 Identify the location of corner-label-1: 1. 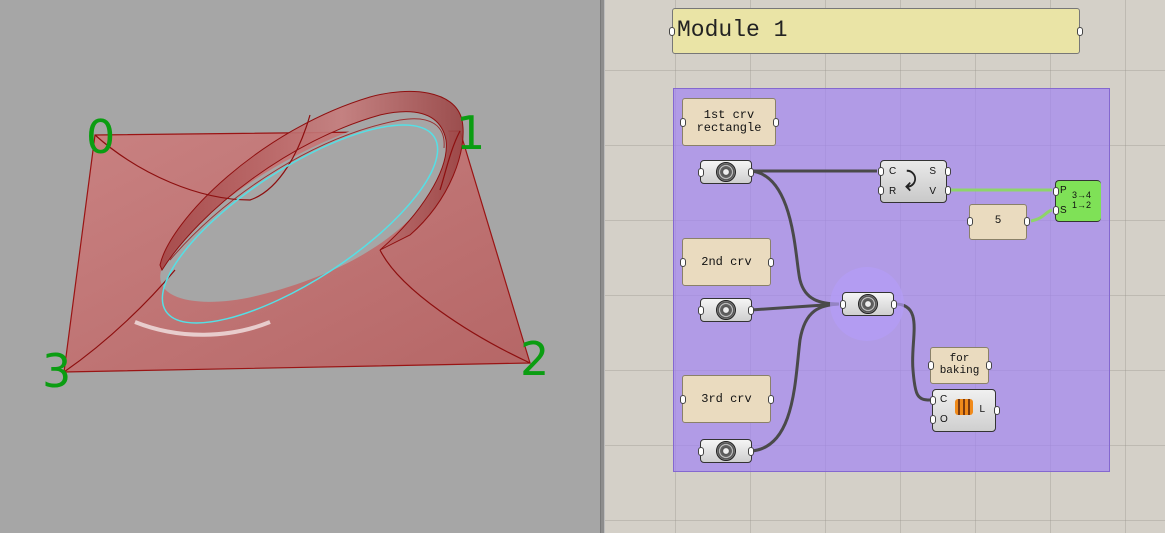
(471, 133).